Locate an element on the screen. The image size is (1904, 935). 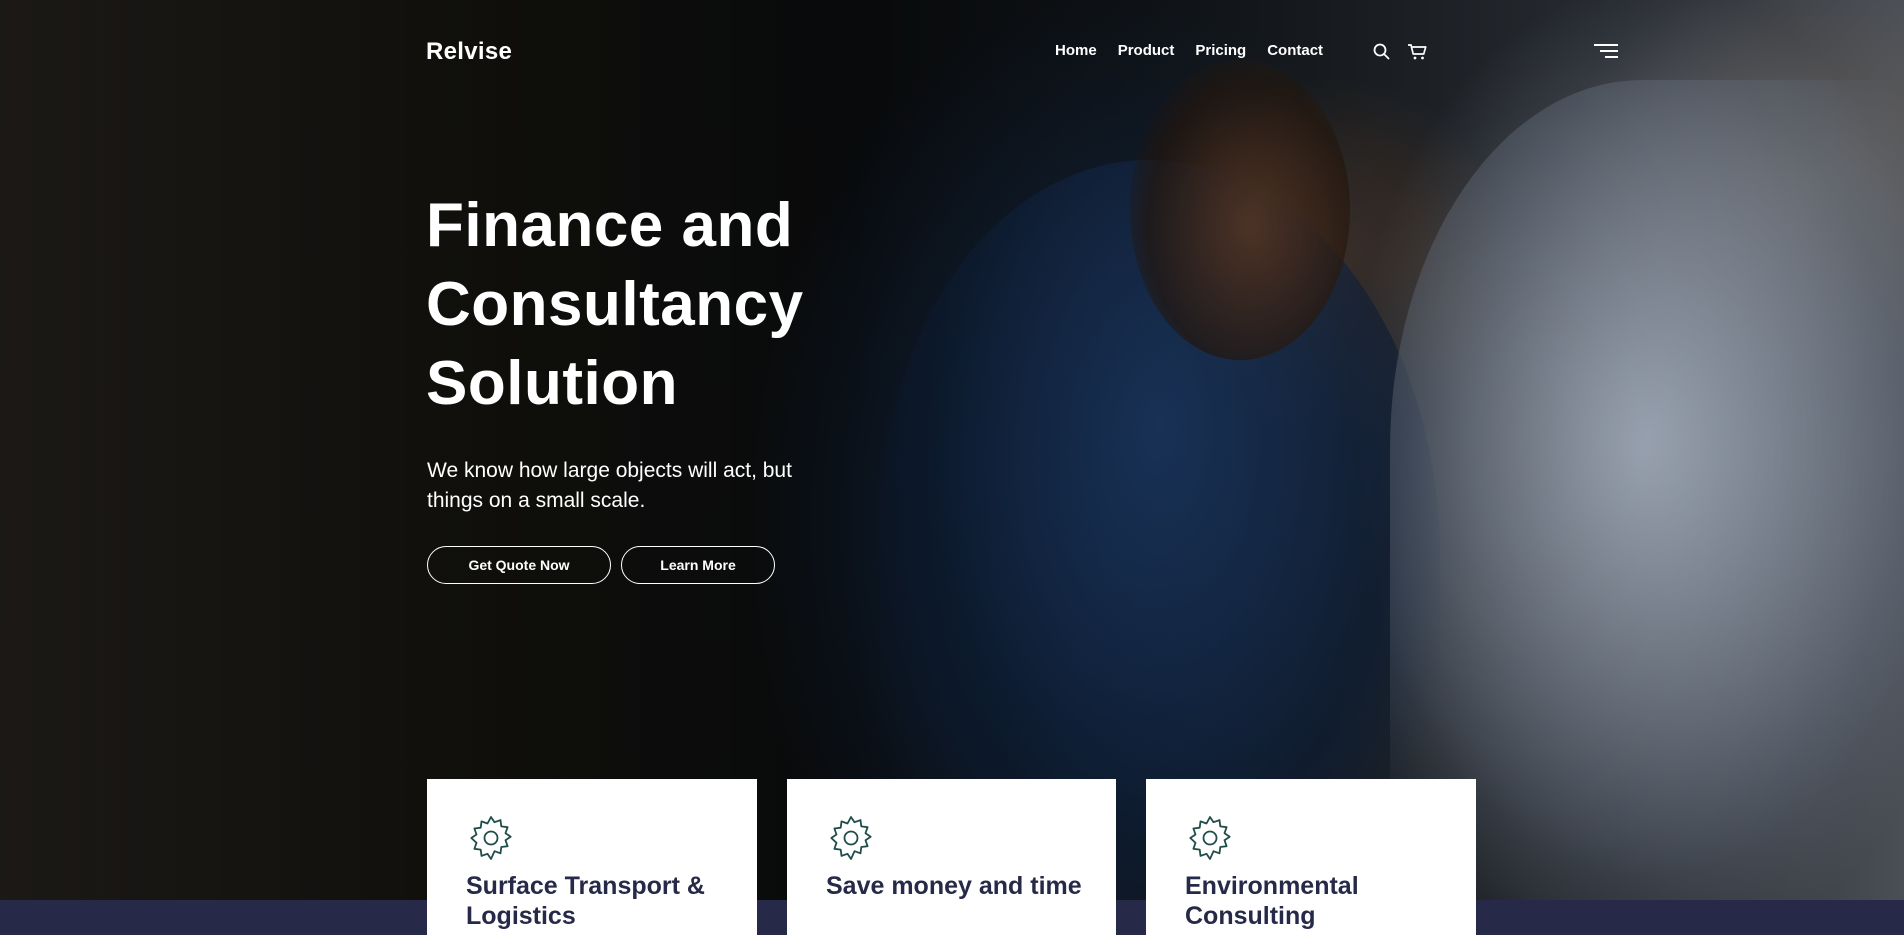
service-card-title: Environmental Consulting is located at coordinates (1272, 901).